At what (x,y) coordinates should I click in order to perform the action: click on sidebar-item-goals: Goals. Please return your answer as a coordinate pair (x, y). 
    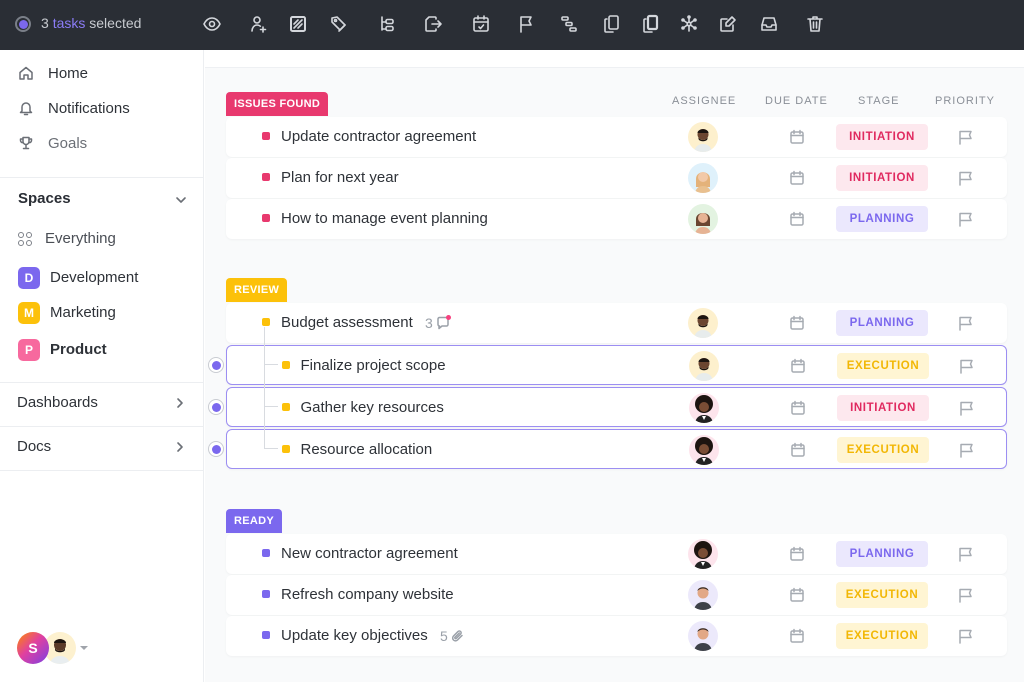
    Looking at the image, I should click on (102, 143).